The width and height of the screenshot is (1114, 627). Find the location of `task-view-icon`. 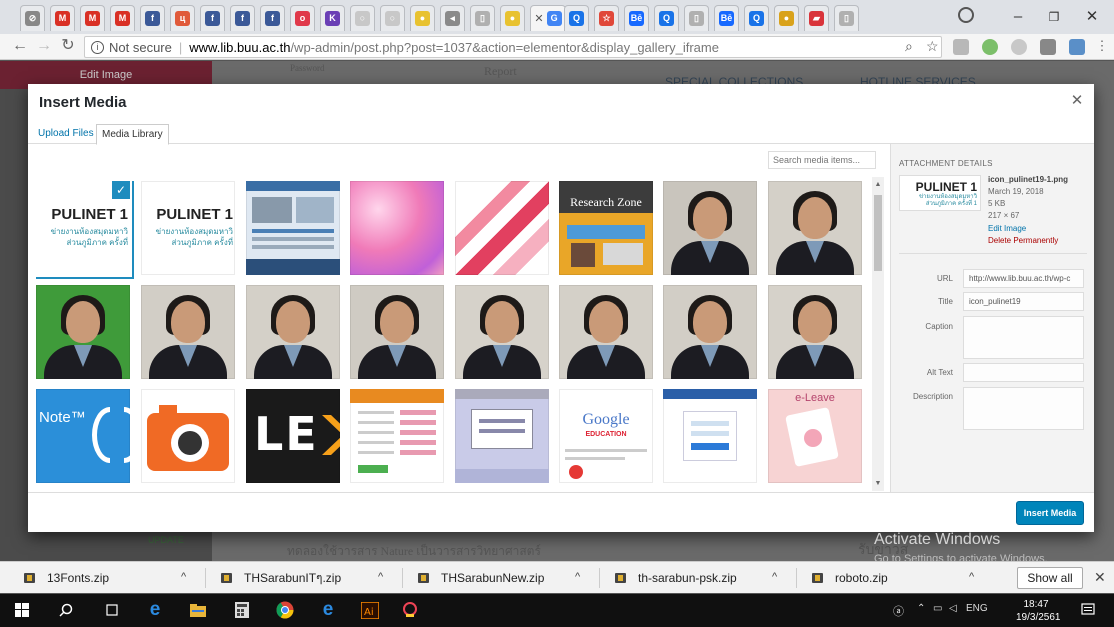

task-view-icon is located at coordinates (112, 610).